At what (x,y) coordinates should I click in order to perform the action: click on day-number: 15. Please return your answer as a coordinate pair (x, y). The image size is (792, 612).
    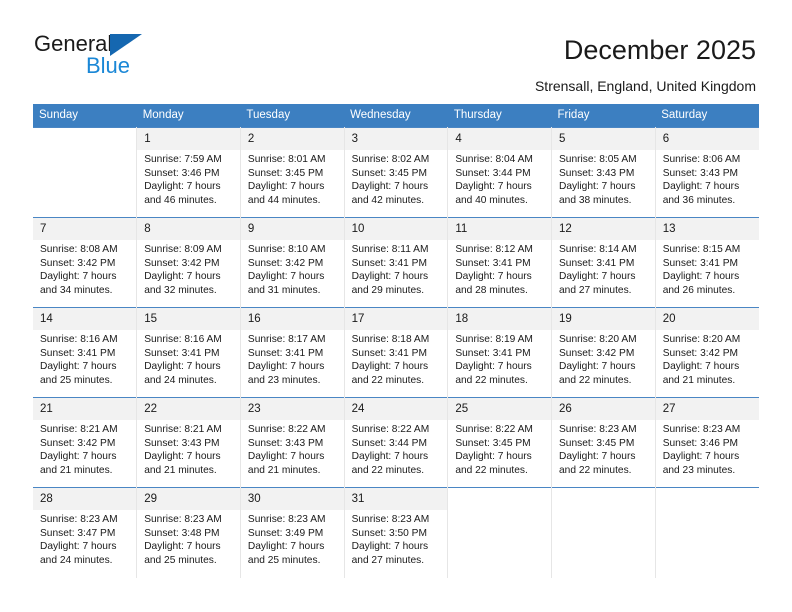
    Looking at the image, I should click on (188, 319).